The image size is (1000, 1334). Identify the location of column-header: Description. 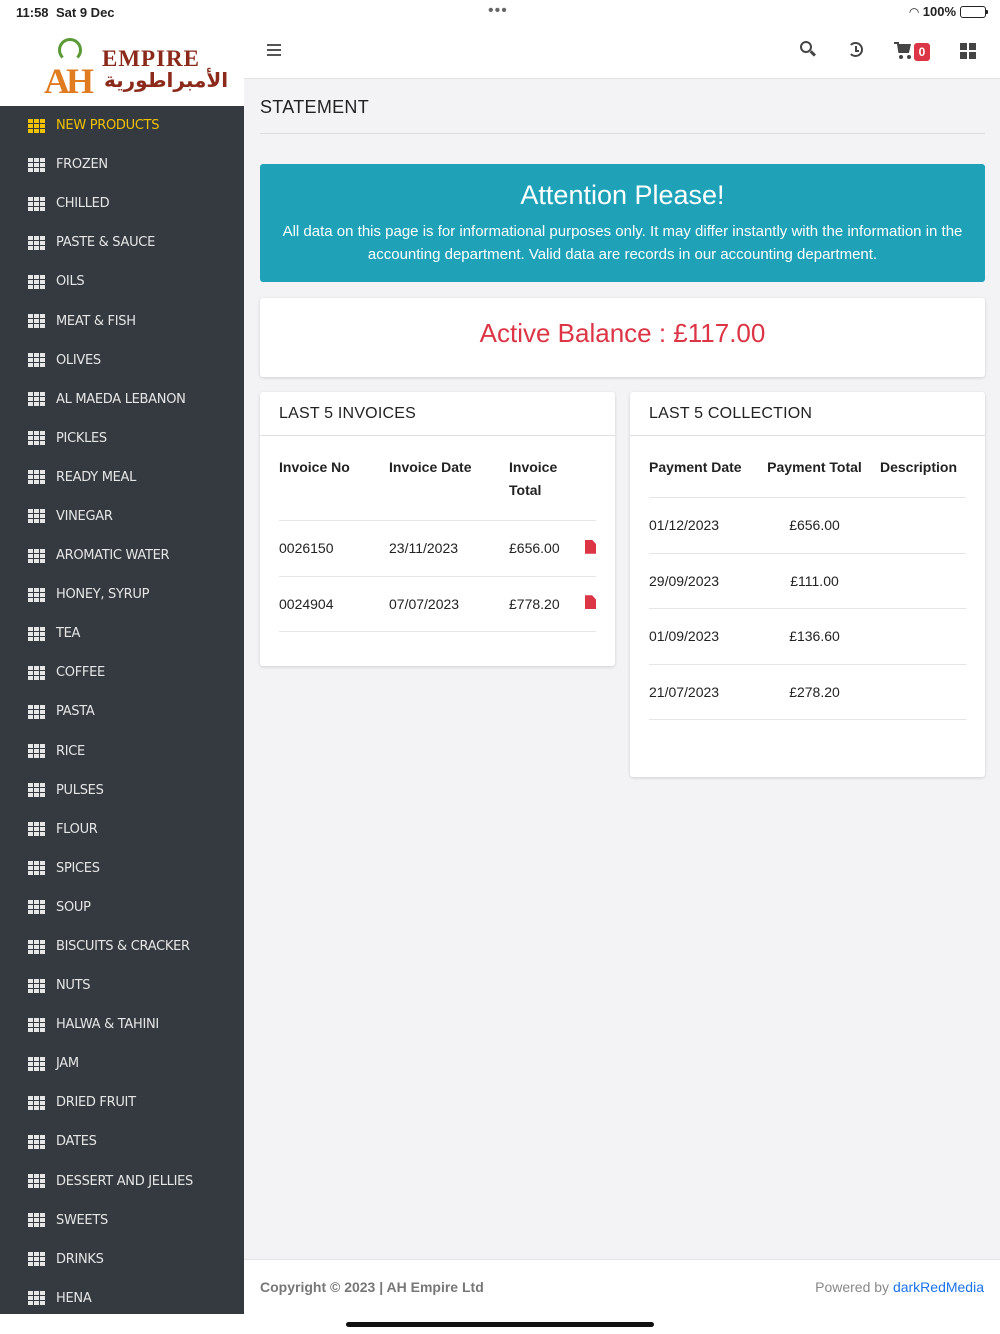
(918, 467).